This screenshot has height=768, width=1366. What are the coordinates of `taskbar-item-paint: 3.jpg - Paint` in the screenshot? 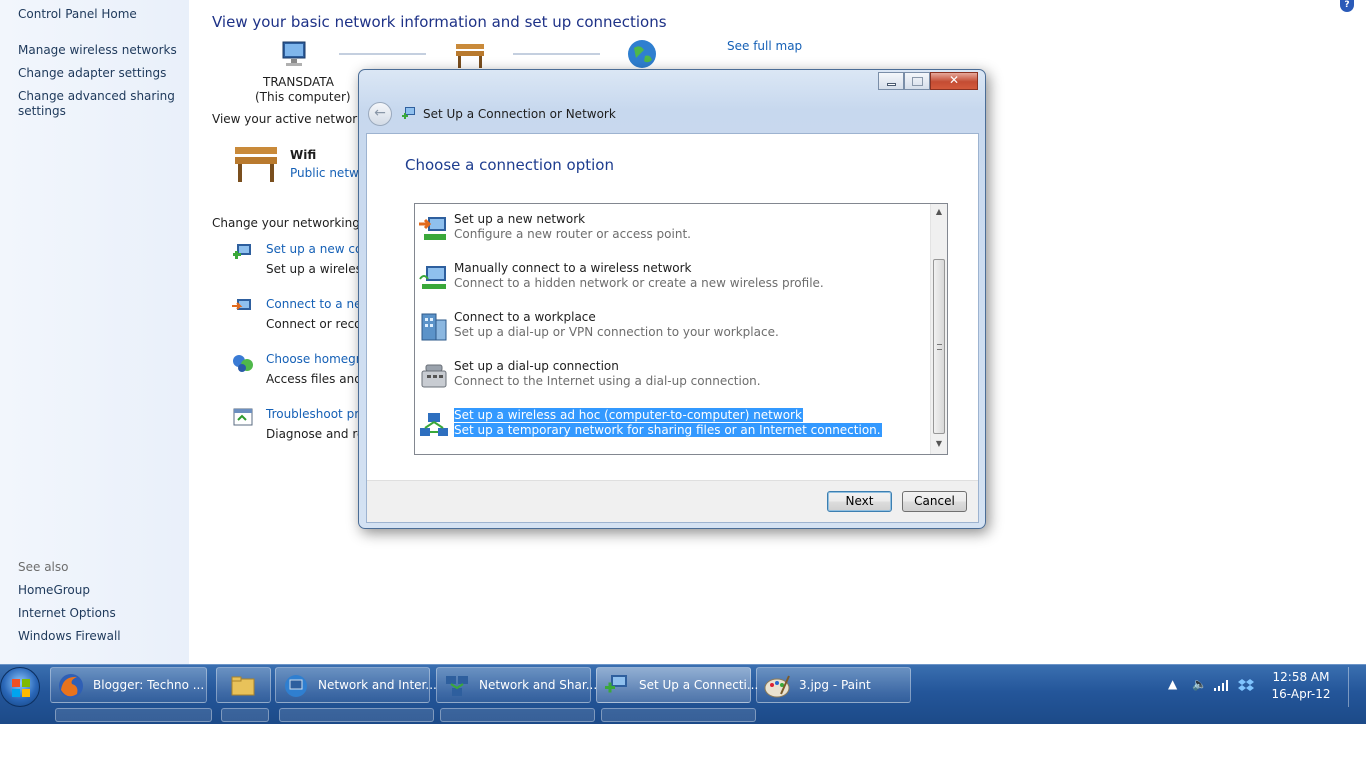 It's located at (833, 685).